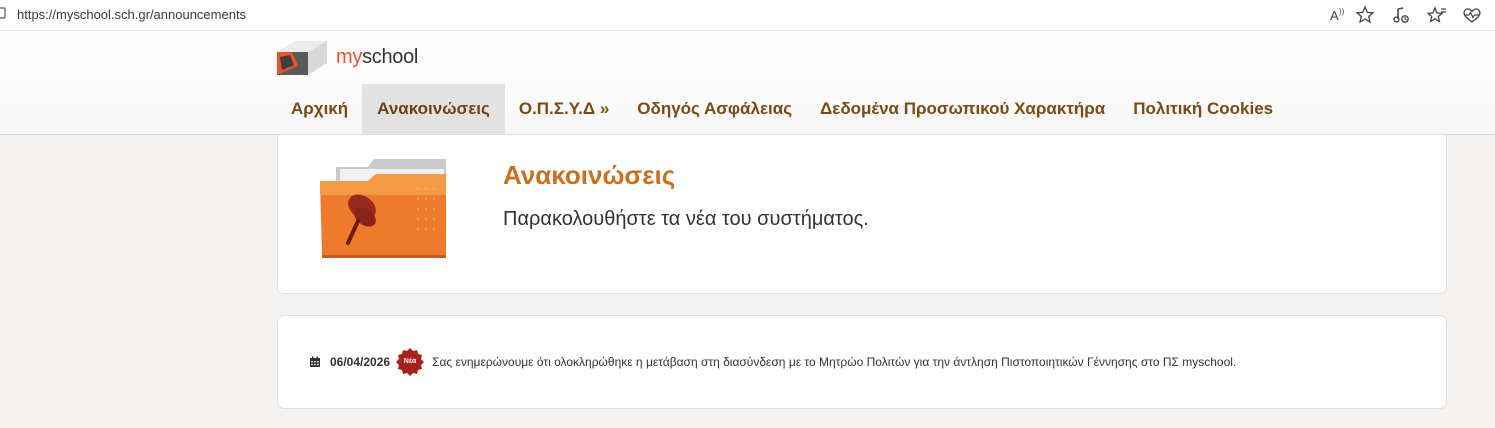 The width and height of the screenshot is (1495, 428). I want to click on favorite-star-icon, so click(1365, 15).